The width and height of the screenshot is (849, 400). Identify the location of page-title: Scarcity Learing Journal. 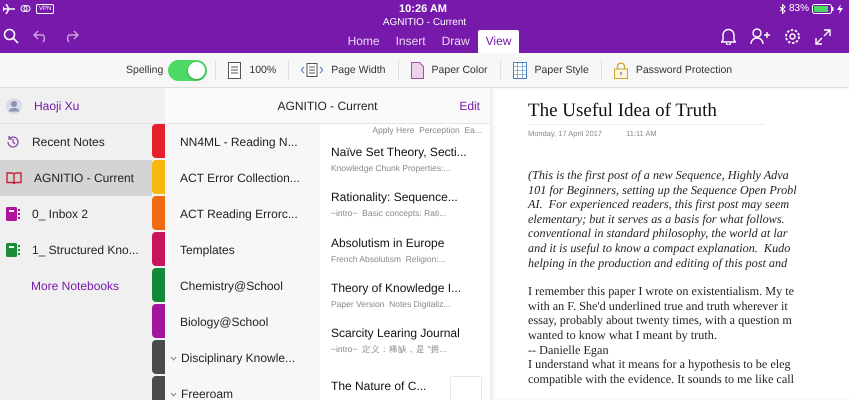
(395, 333).